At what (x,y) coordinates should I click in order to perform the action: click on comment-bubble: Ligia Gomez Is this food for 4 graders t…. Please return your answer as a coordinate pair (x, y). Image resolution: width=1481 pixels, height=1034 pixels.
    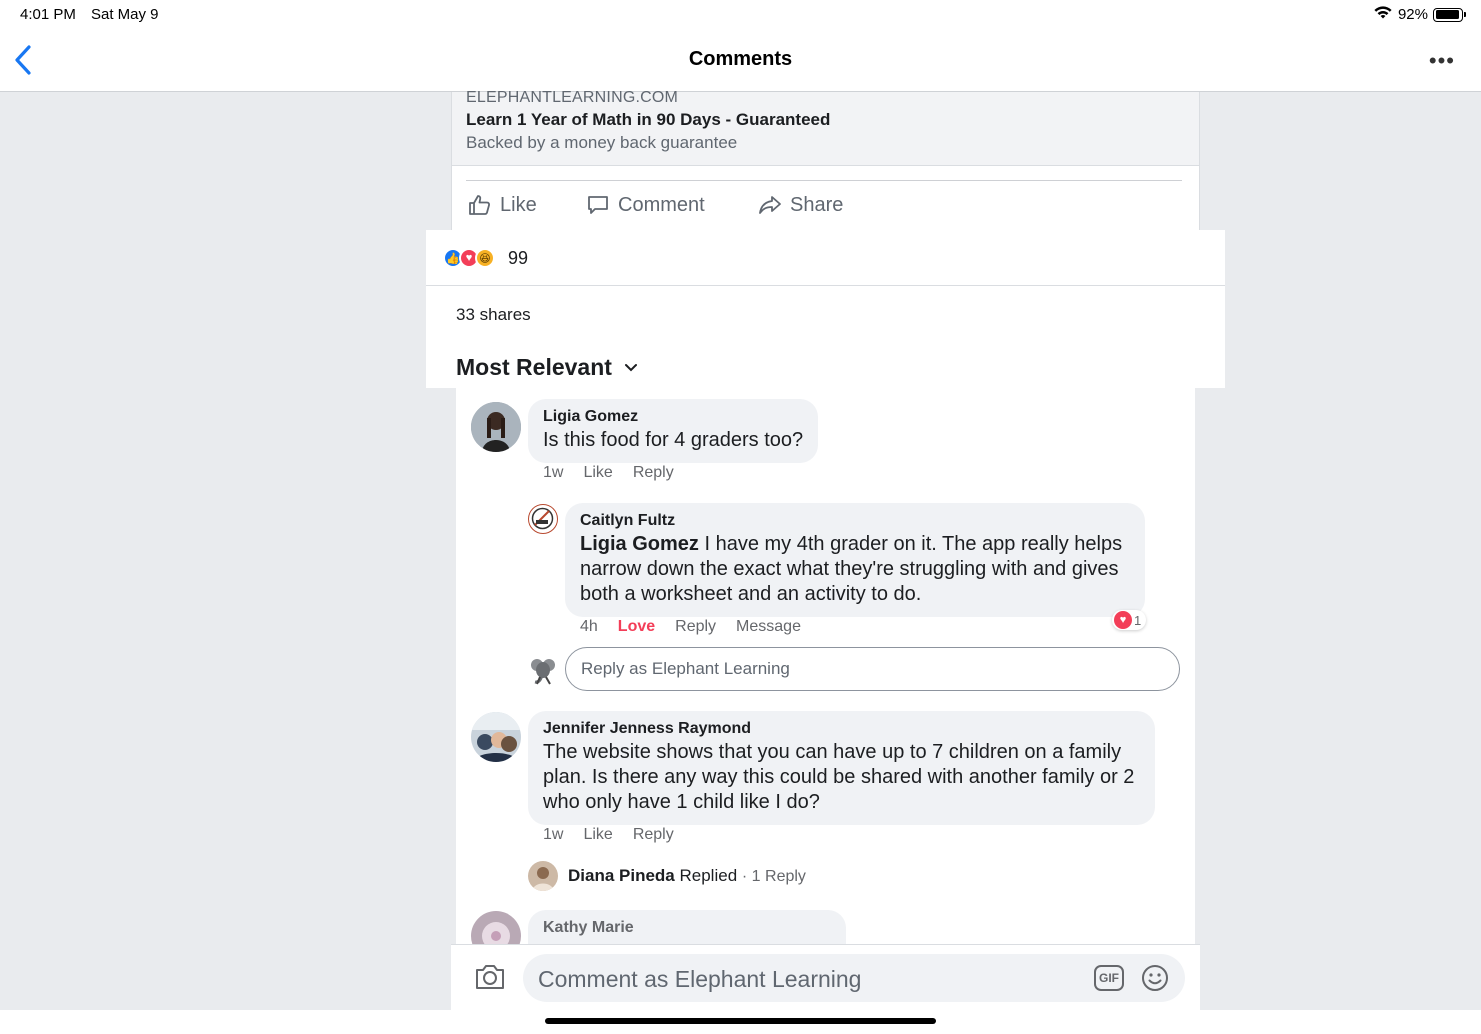
    Looking at the image, I should click on (673, 431).